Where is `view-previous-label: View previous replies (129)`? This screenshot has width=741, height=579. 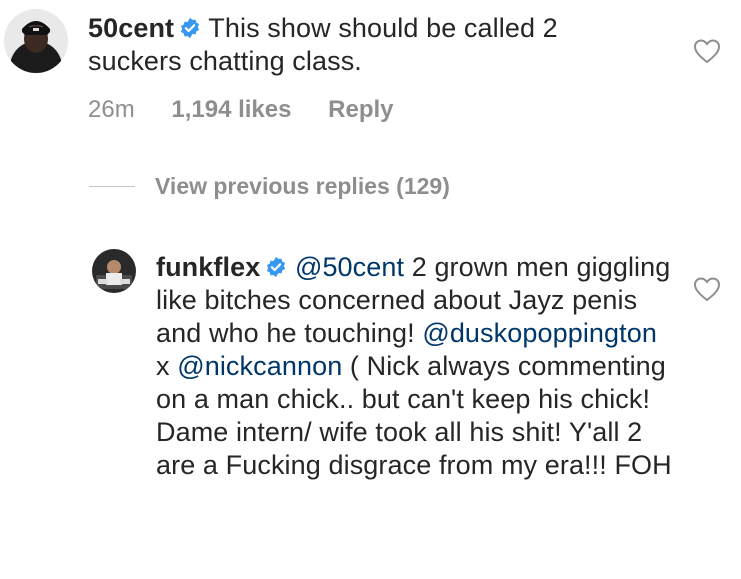
view-previous-label: View previous replies (129) is located at coordinates (302, 186).